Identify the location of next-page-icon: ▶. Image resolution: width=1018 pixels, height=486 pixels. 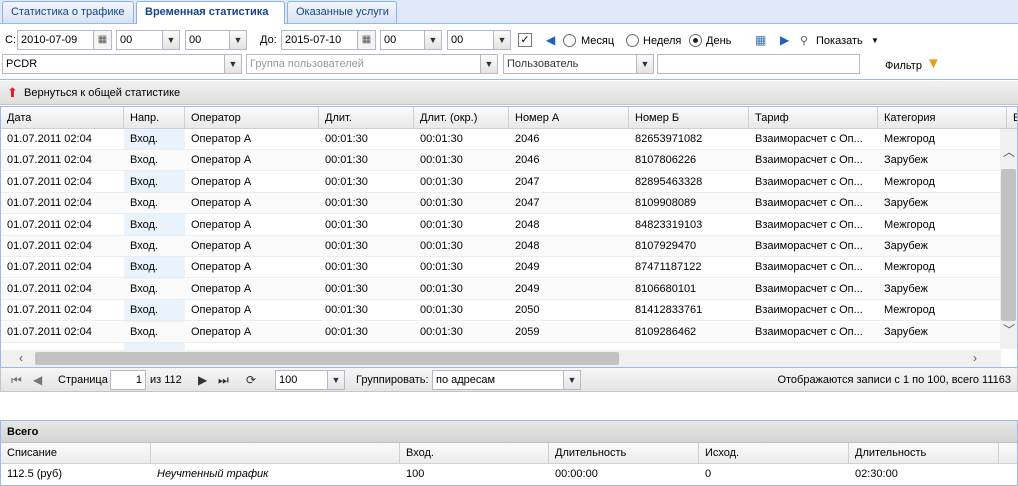
(202, 380).